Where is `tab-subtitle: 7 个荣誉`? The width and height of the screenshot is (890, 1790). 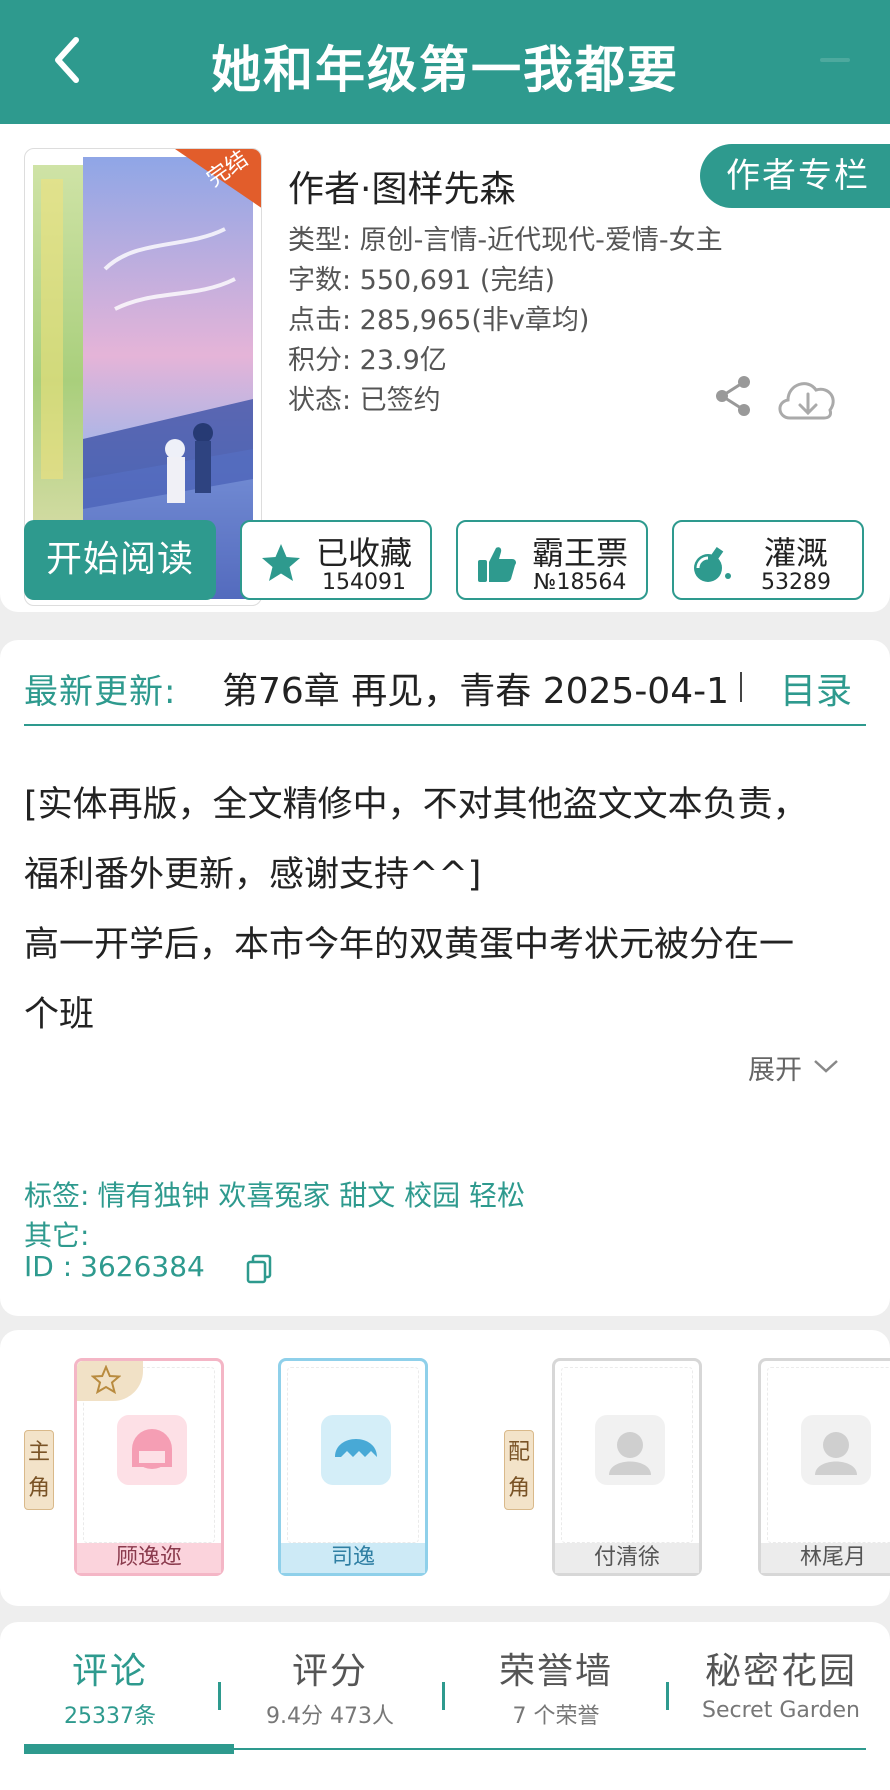 tab-subtitle: 7 个荣誉 is located at coordinates (556, 1716).